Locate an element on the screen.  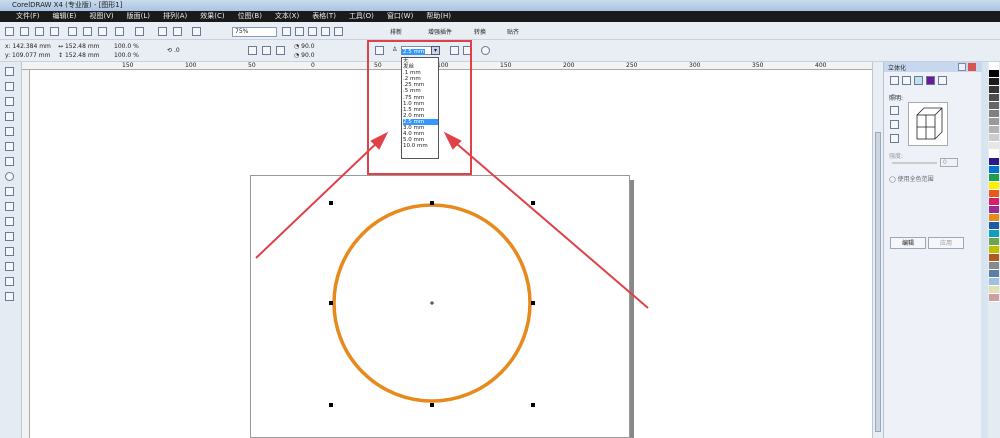
lighting-label: 照明: is located at coordinates (896, 98).